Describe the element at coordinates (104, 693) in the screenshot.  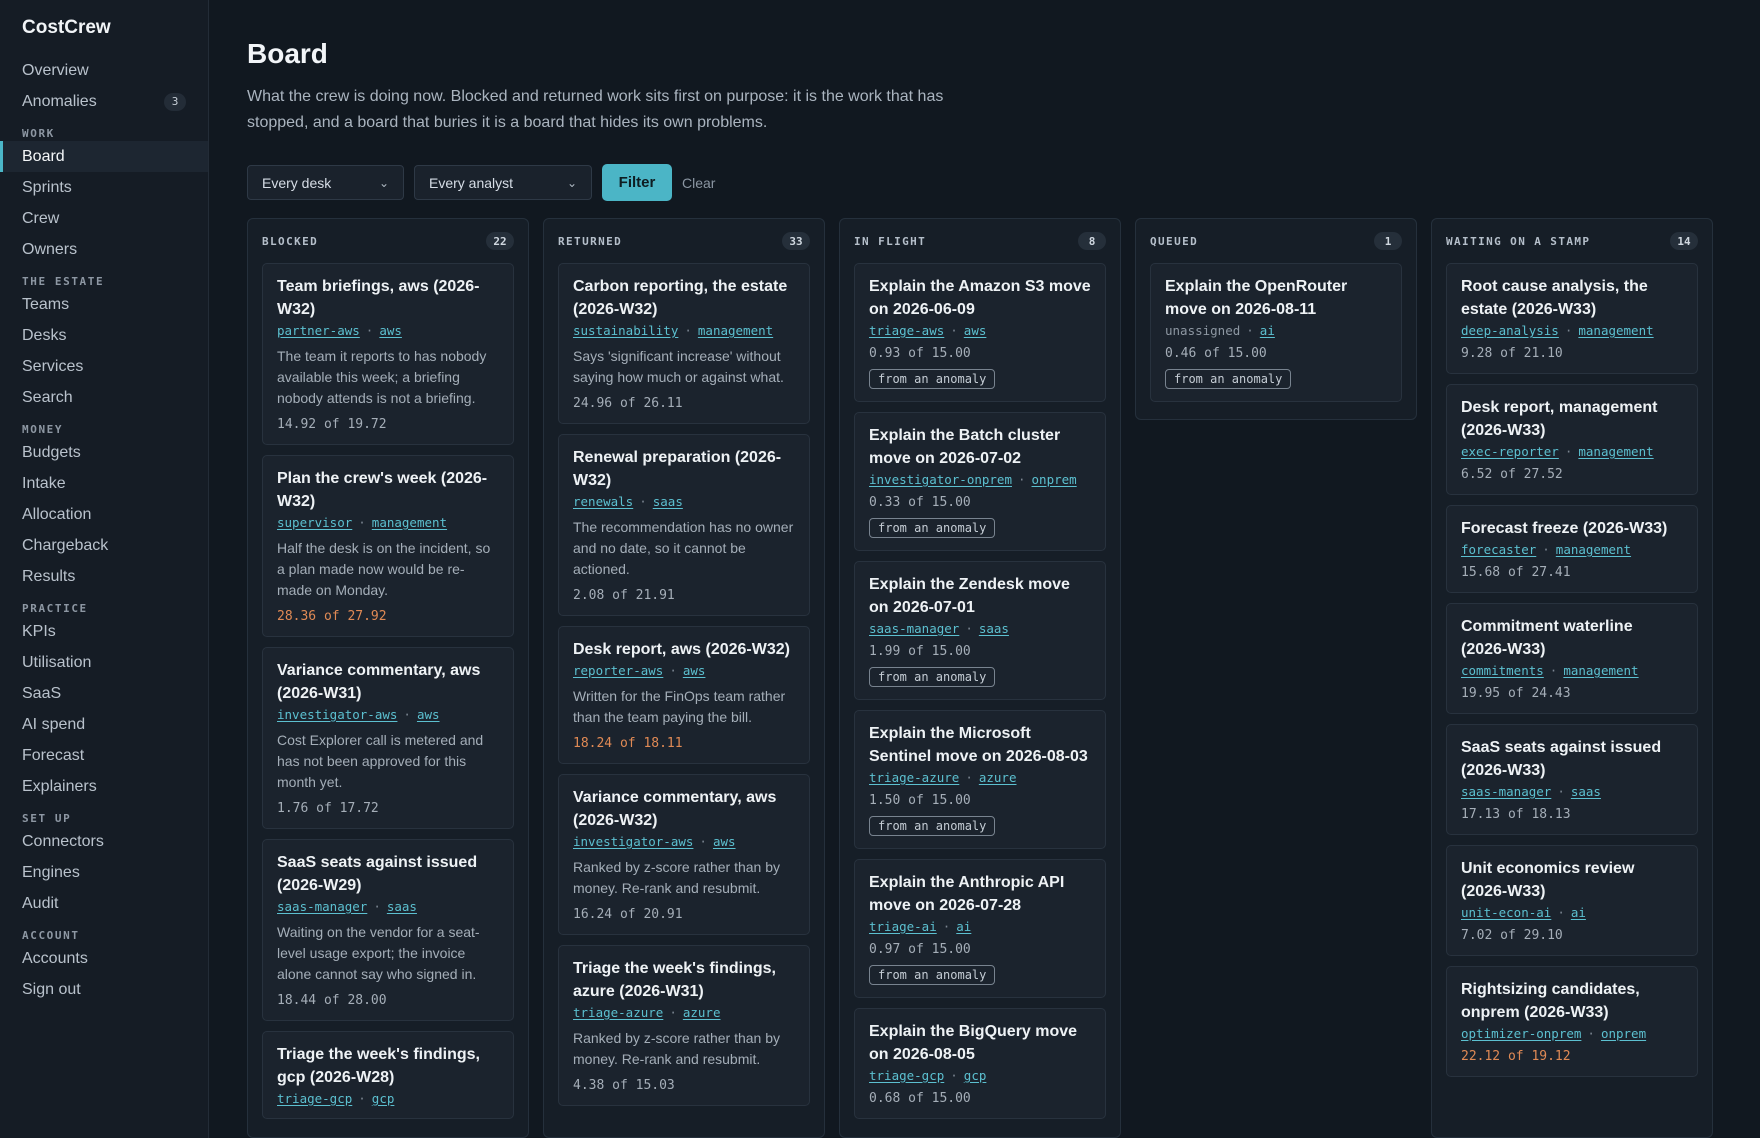
I see `nav-item-saas: SaaS` at that location.